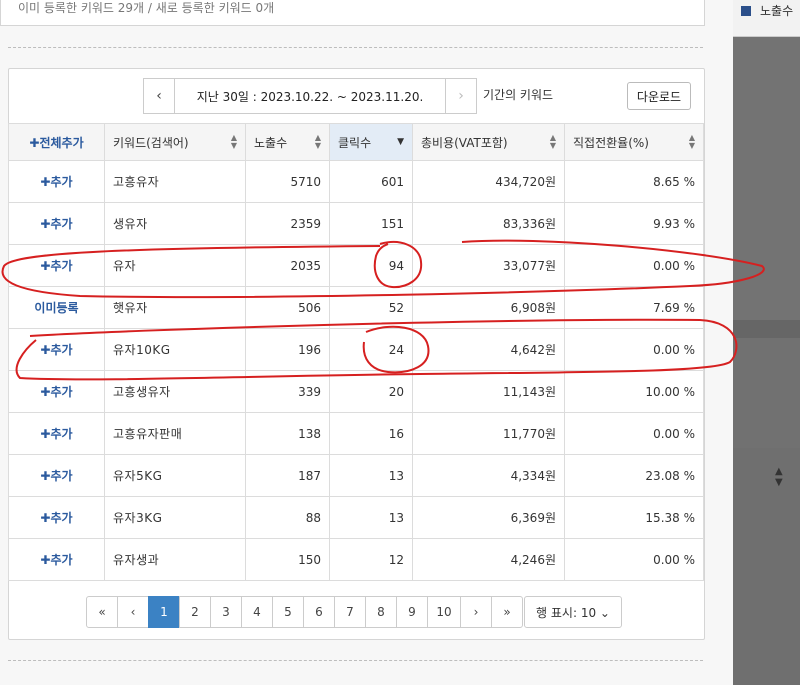 The height and width of the screenshot is (685, 800). Describe the element at coordinates (476, 612) in the screenshot. I see `next-page-button: ›` at that location.